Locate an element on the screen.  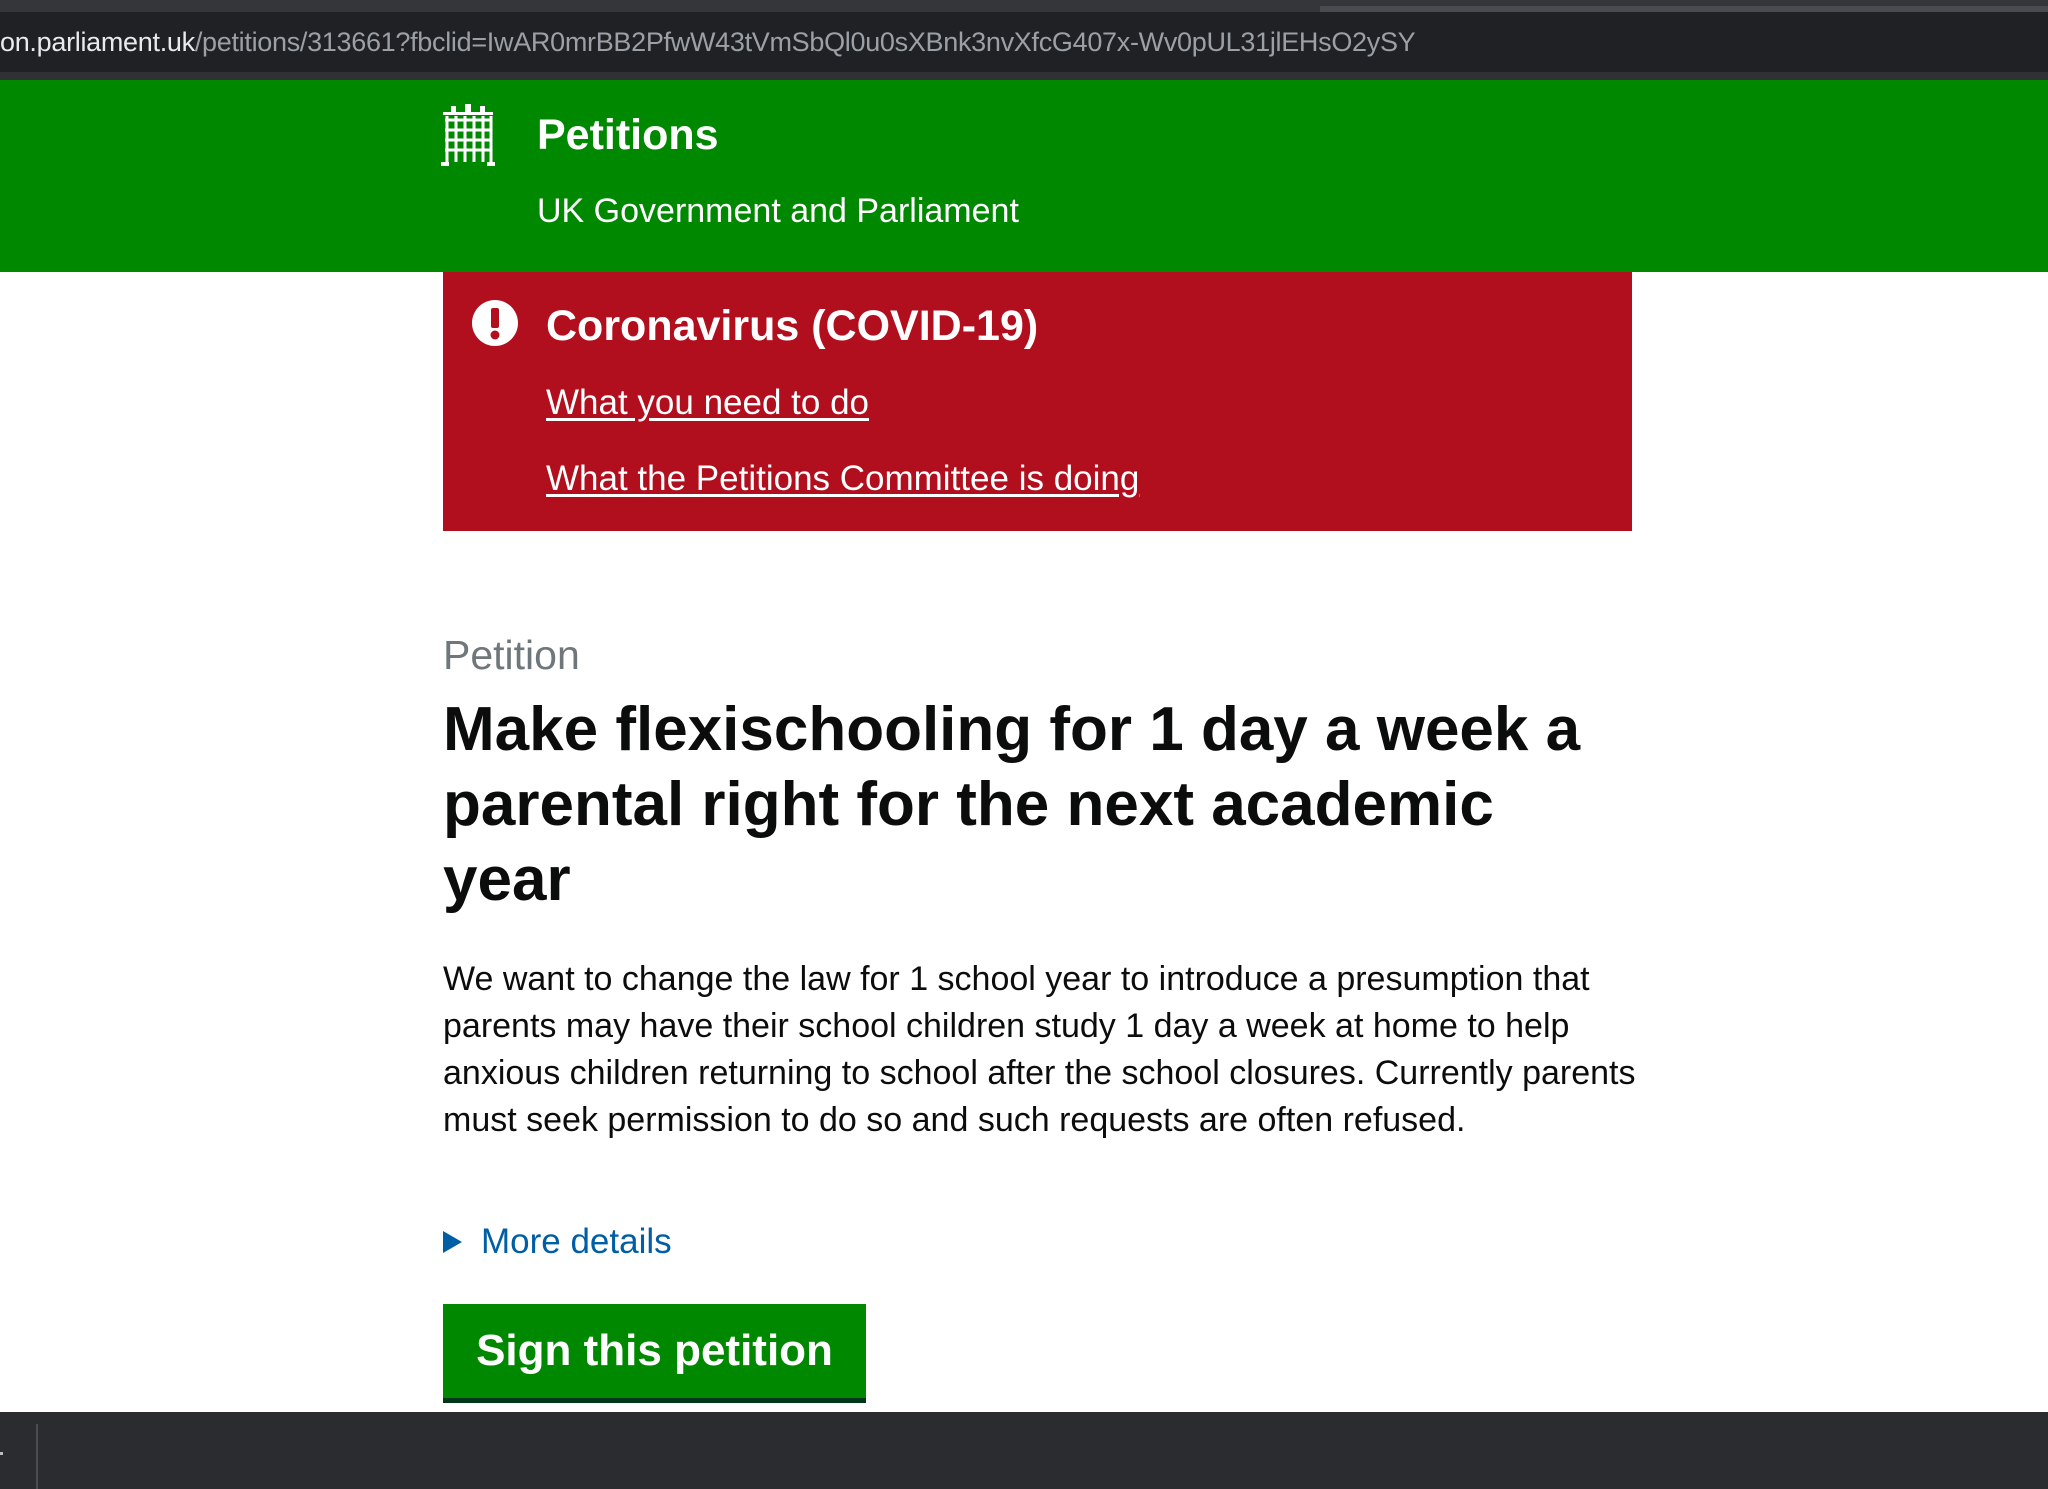
exclamation-icon is located at coordinates (495, 323).